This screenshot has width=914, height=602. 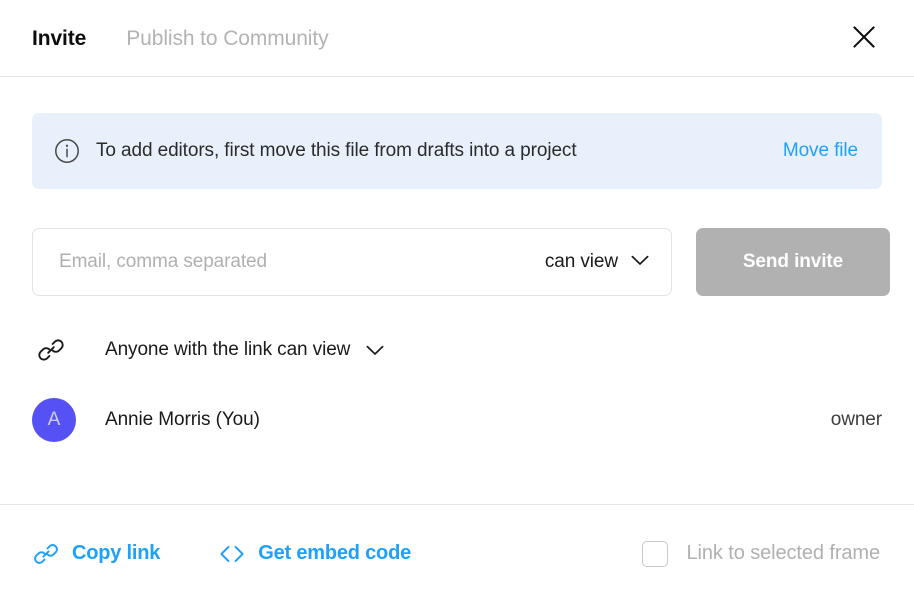 What do you see at coordinates (227, 38) in the screenshot?
I see `tab-publish-to-community: Publish to Community` at bounding box center [227, 38].